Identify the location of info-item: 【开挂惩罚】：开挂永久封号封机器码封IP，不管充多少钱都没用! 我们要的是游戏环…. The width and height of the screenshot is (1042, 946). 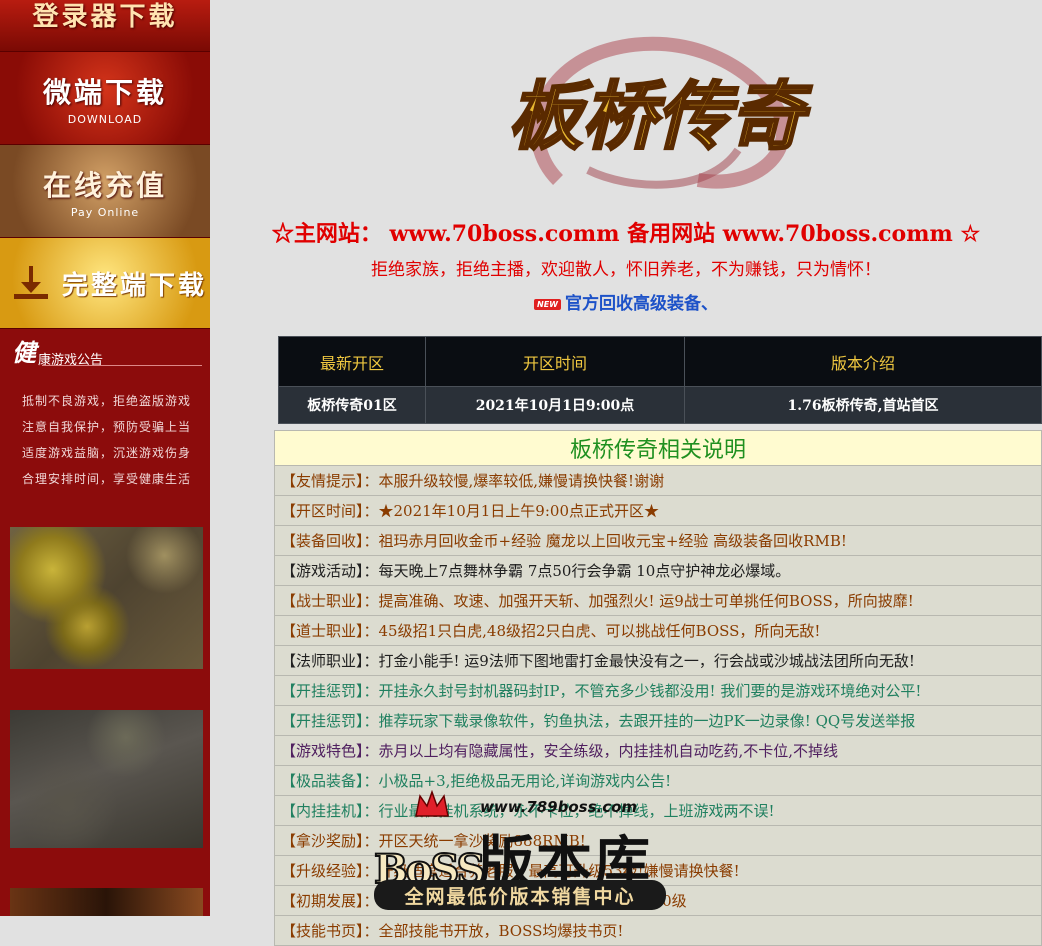
(658, 690).